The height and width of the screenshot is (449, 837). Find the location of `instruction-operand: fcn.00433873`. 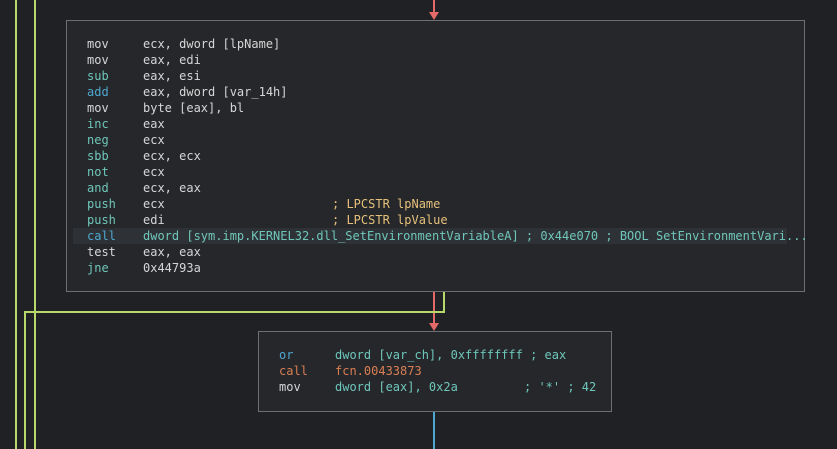

instruction-operand: fcn.00433873 is located at coordinates (378, 371).